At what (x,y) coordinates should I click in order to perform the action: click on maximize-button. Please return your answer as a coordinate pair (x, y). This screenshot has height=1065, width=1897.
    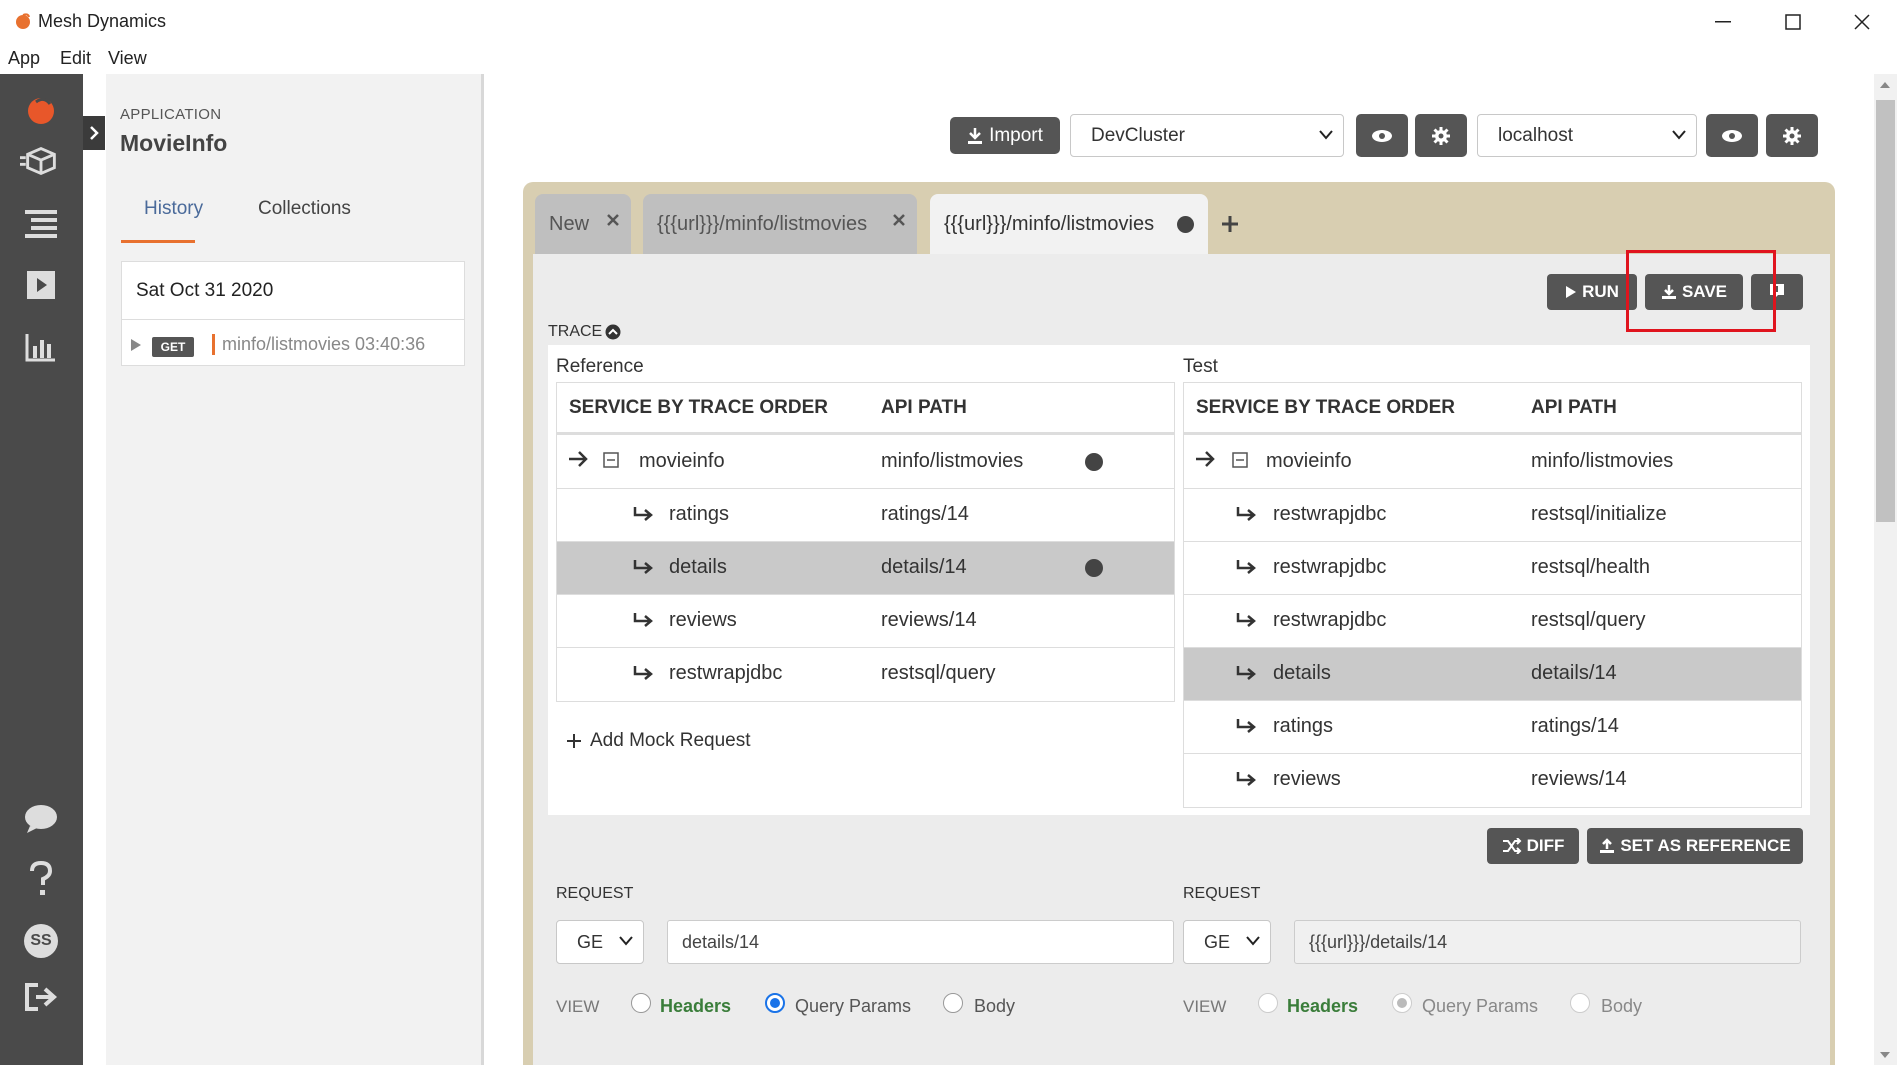
    Looking at the image, I should click on (1793, 22).